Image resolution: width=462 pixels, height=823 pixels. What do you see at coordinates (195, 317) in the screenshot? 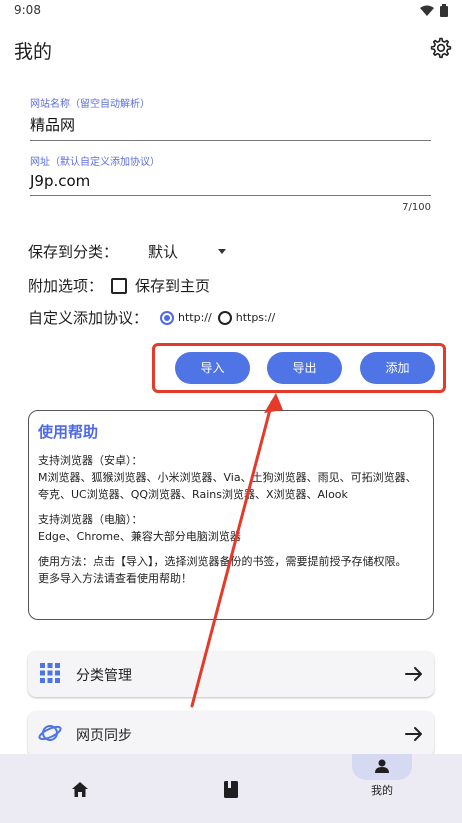
I see `radio-http-label: http://` at bounding box center [195, 317].